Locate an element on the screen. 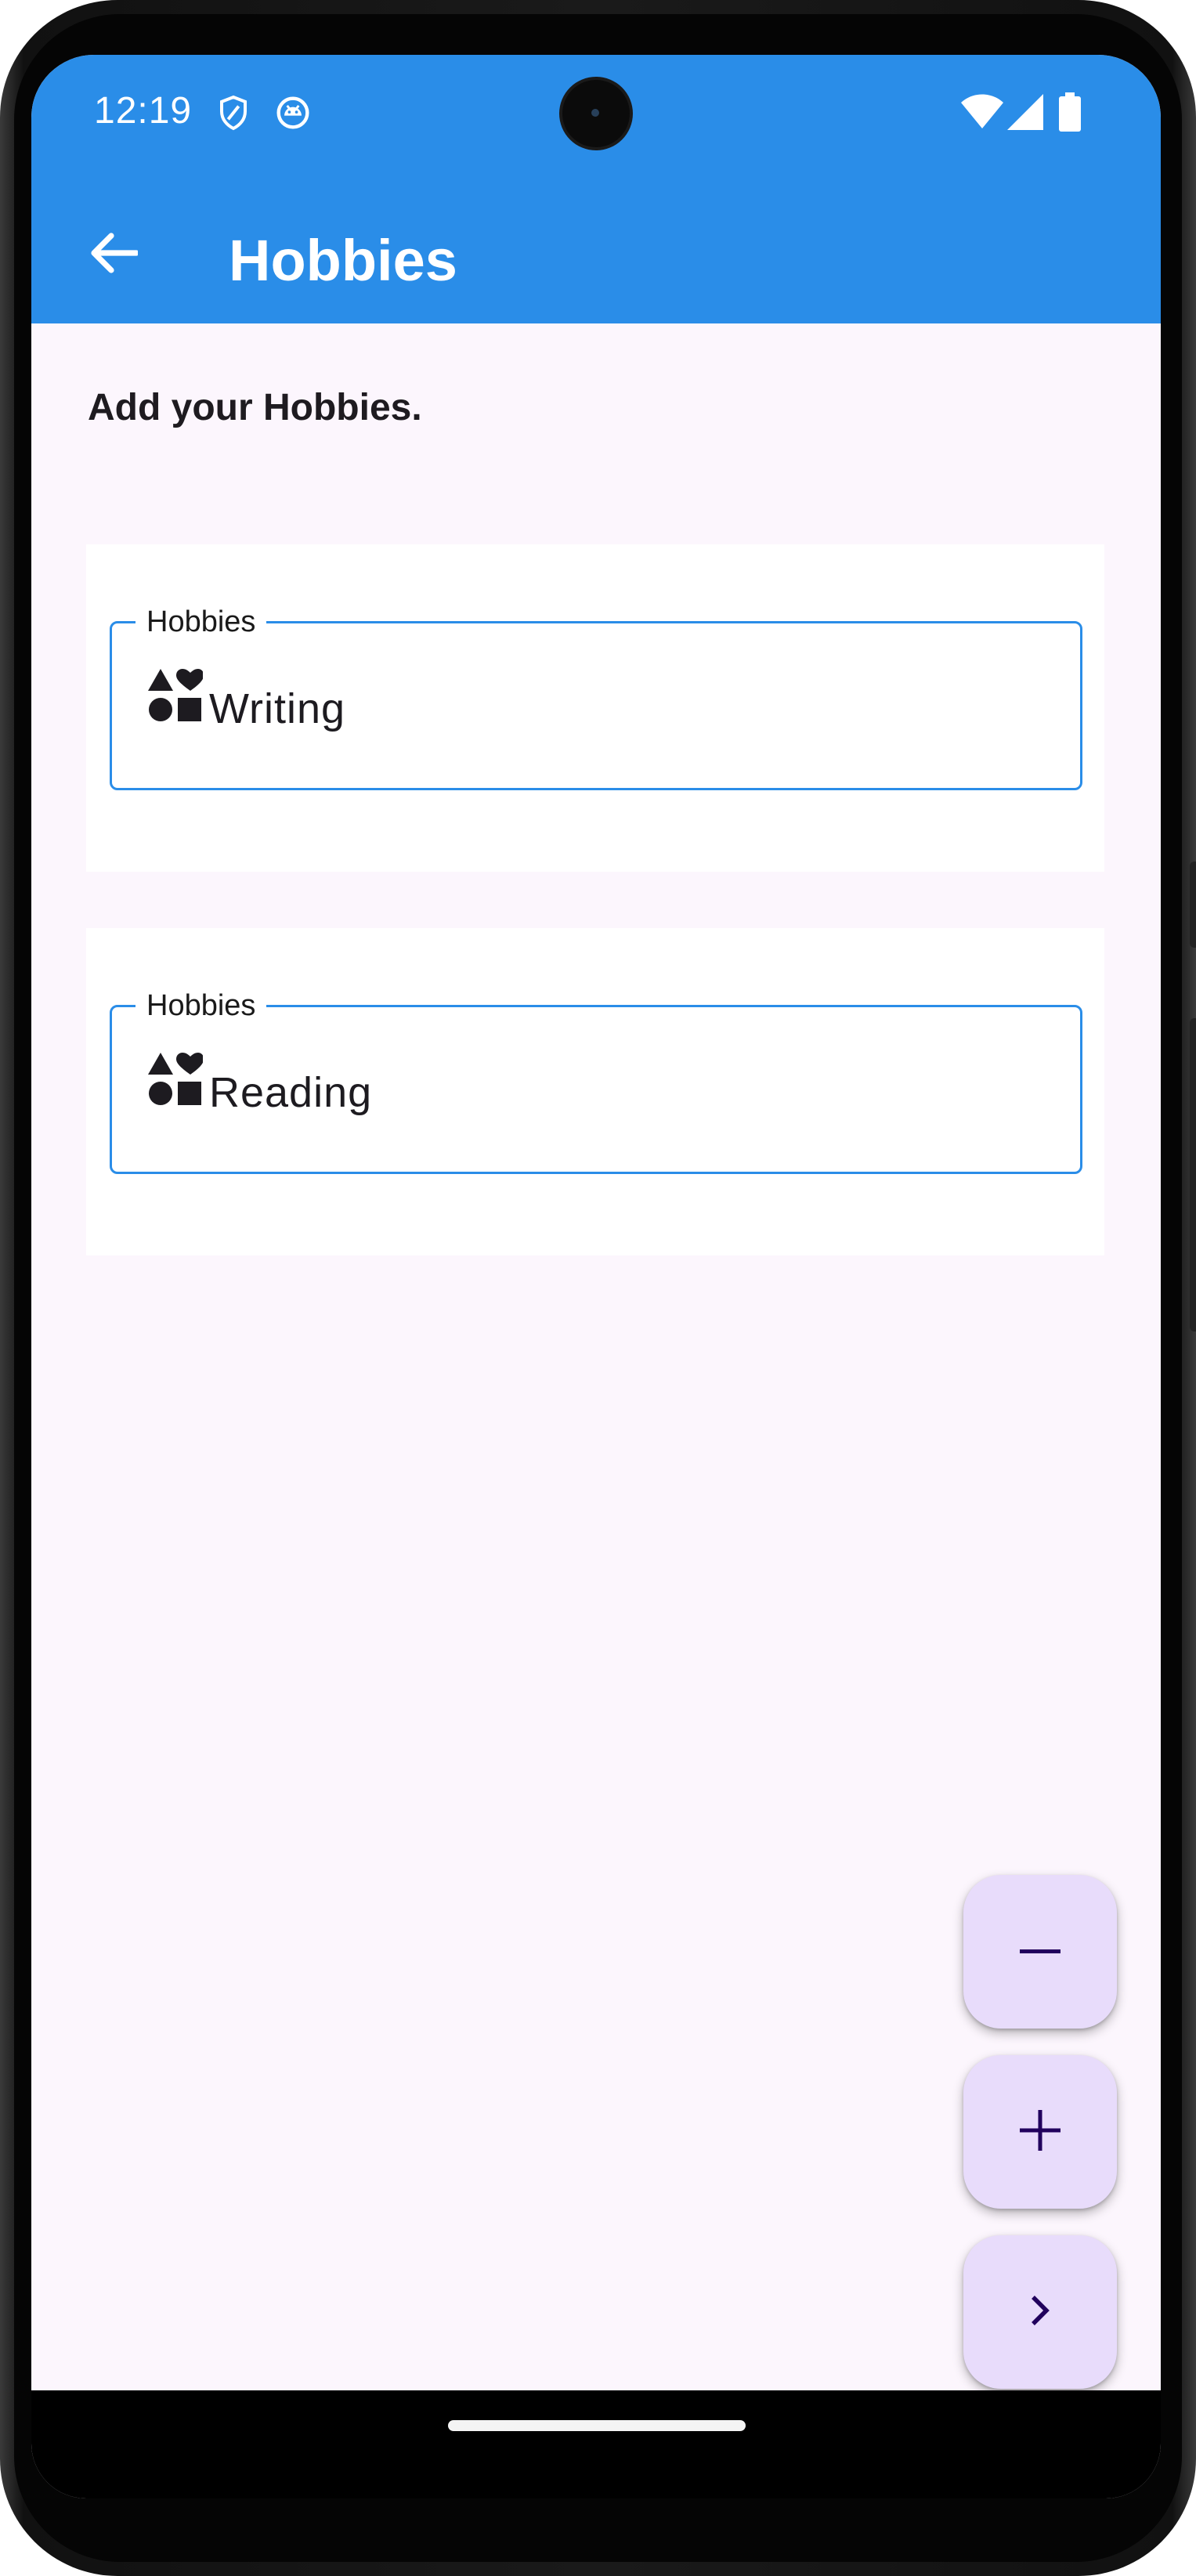 This screenshot has width=1196, height=2576. android-face-icon is located at coordinates (293, 115).